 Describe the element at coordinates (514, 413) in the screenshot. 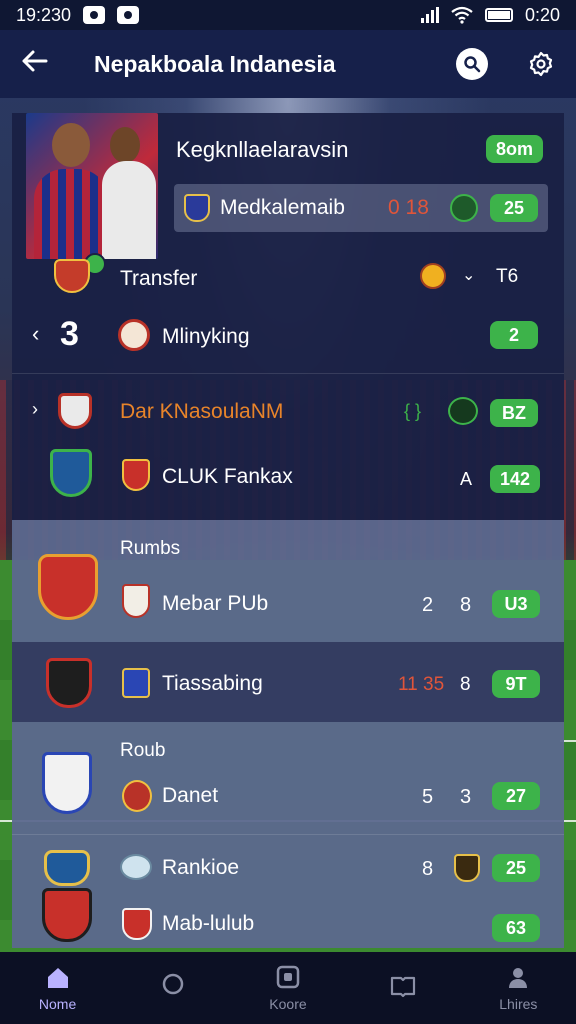

I see `row-pill: BZ` at that location.